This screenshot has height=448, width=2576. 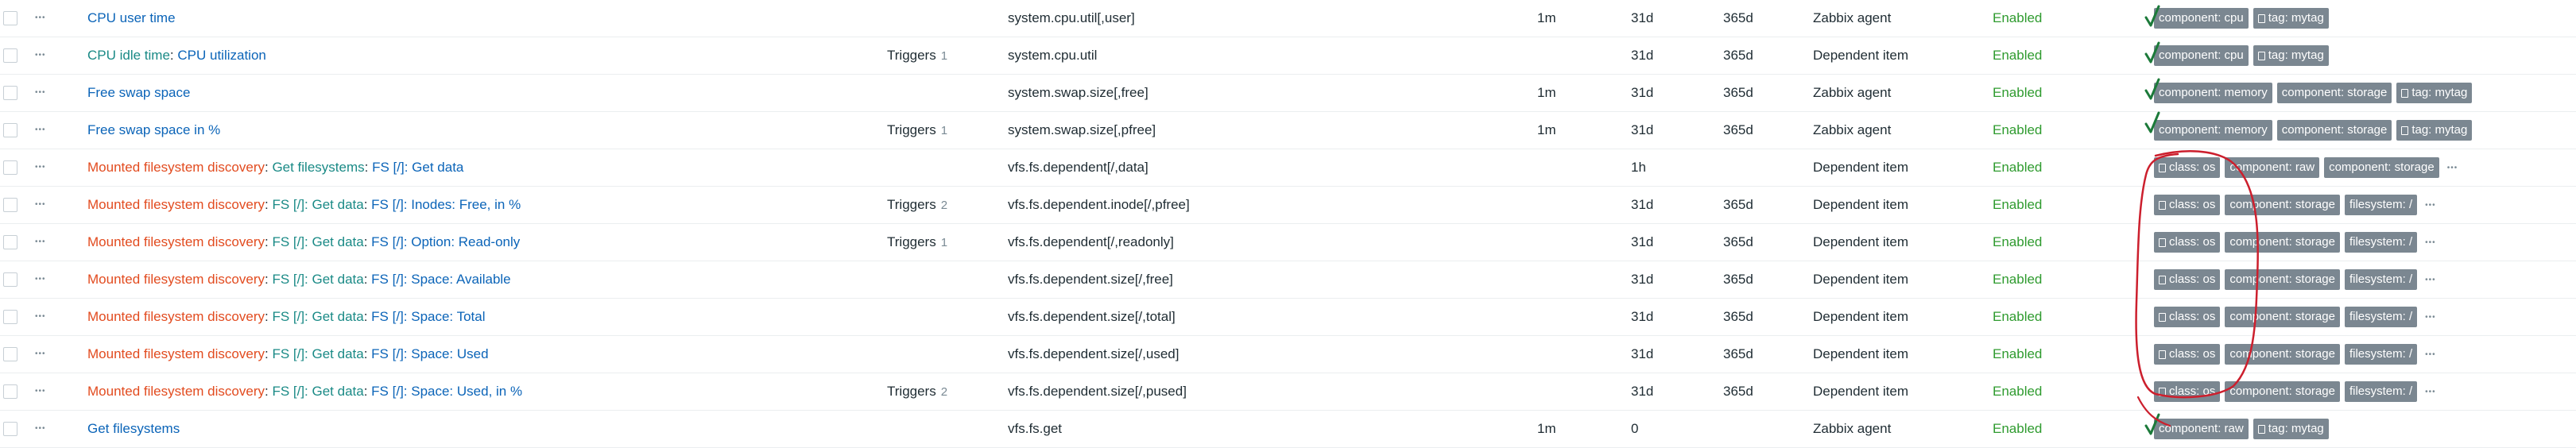 What do you see at coordinates (428, 316) in the screenshot?
I see `item-name-link: FS [/]: Space: Total` at bounding box center [428, 316].